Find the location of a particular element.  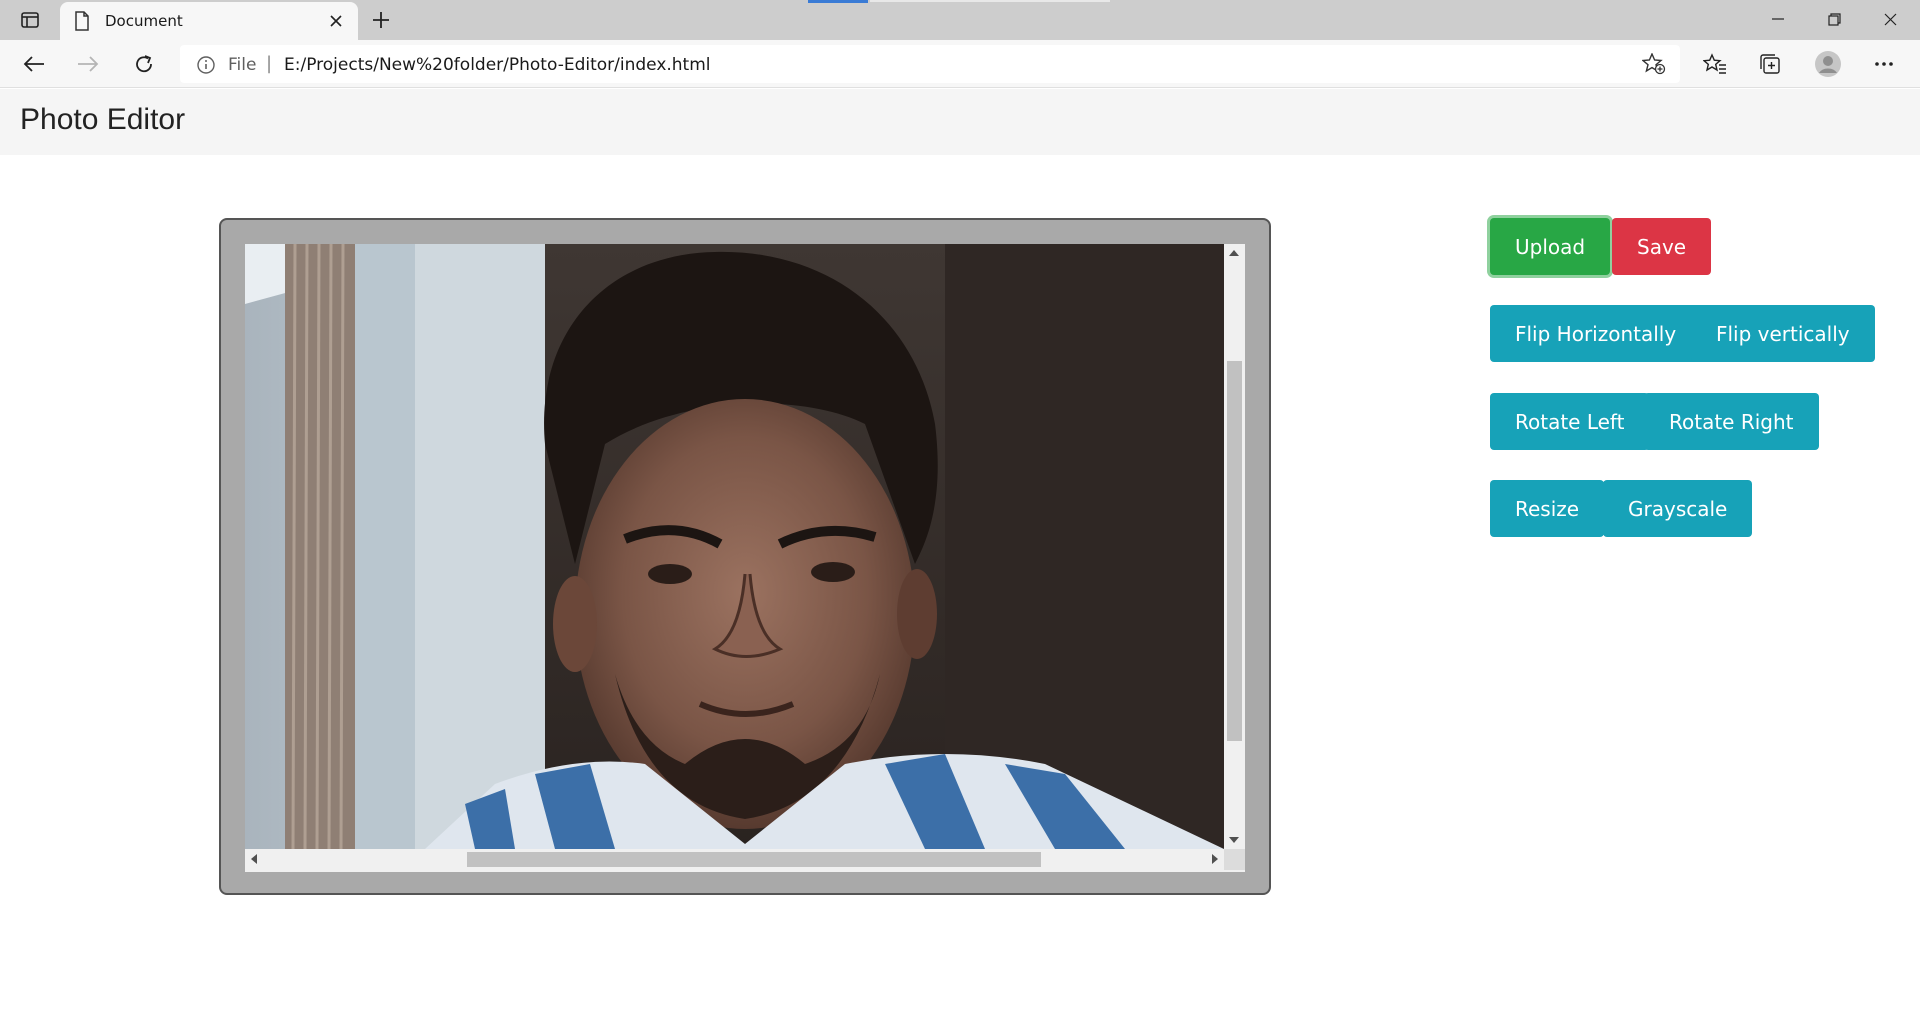

vertical-scrollbar is located at coordinates (1234, 546).